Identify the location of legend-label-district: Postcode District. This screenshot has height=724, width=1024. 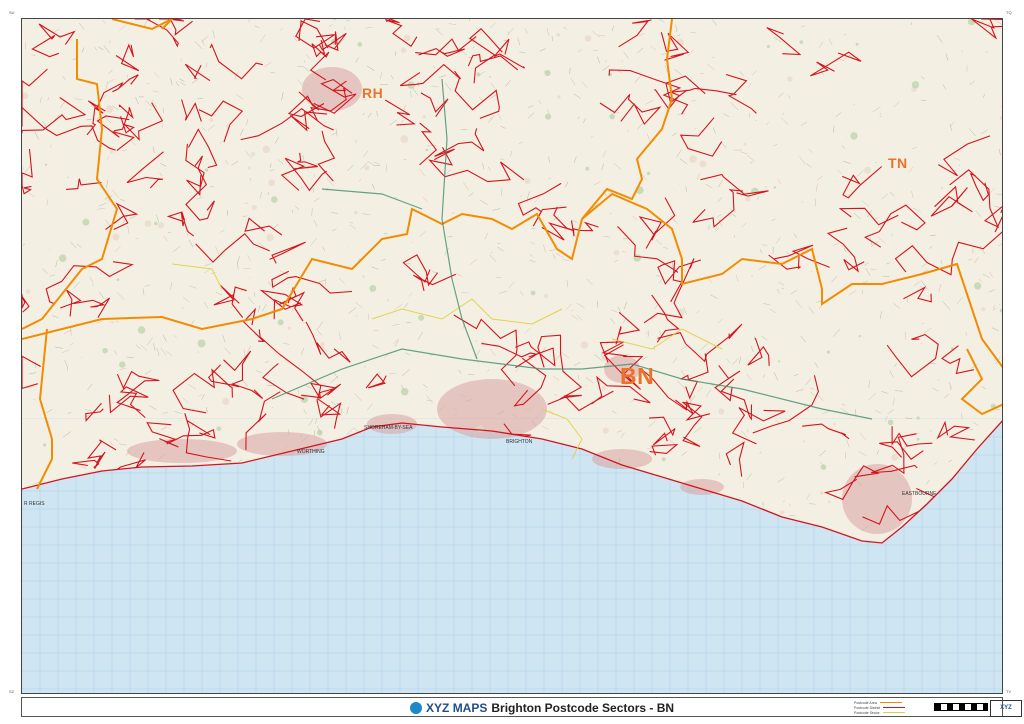
(867, 707).